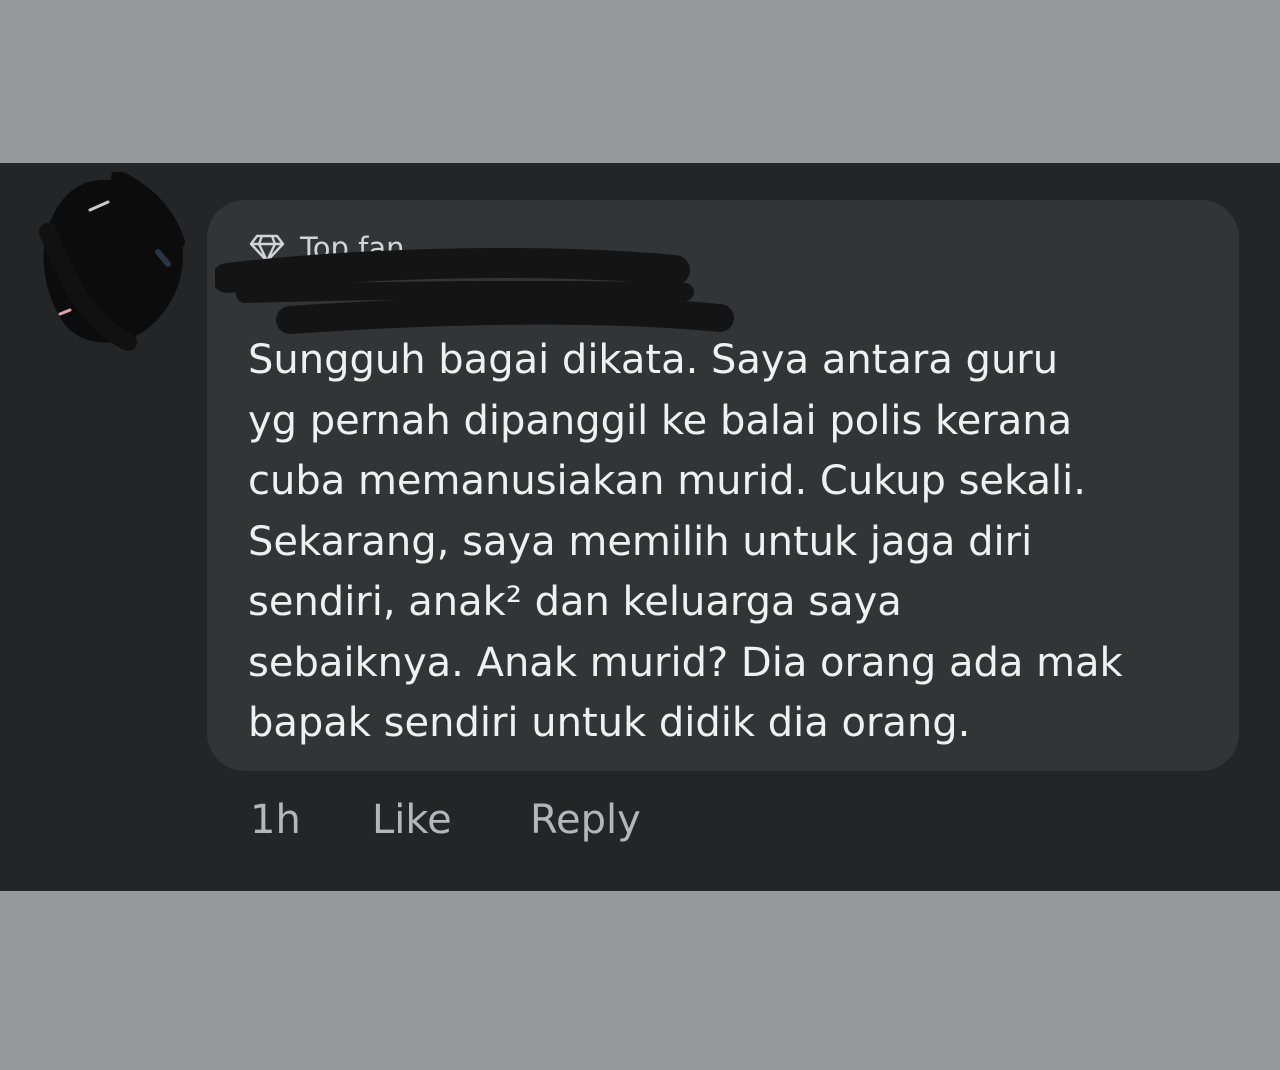  I want to click on reply-button: Reply, so click(585, 820).